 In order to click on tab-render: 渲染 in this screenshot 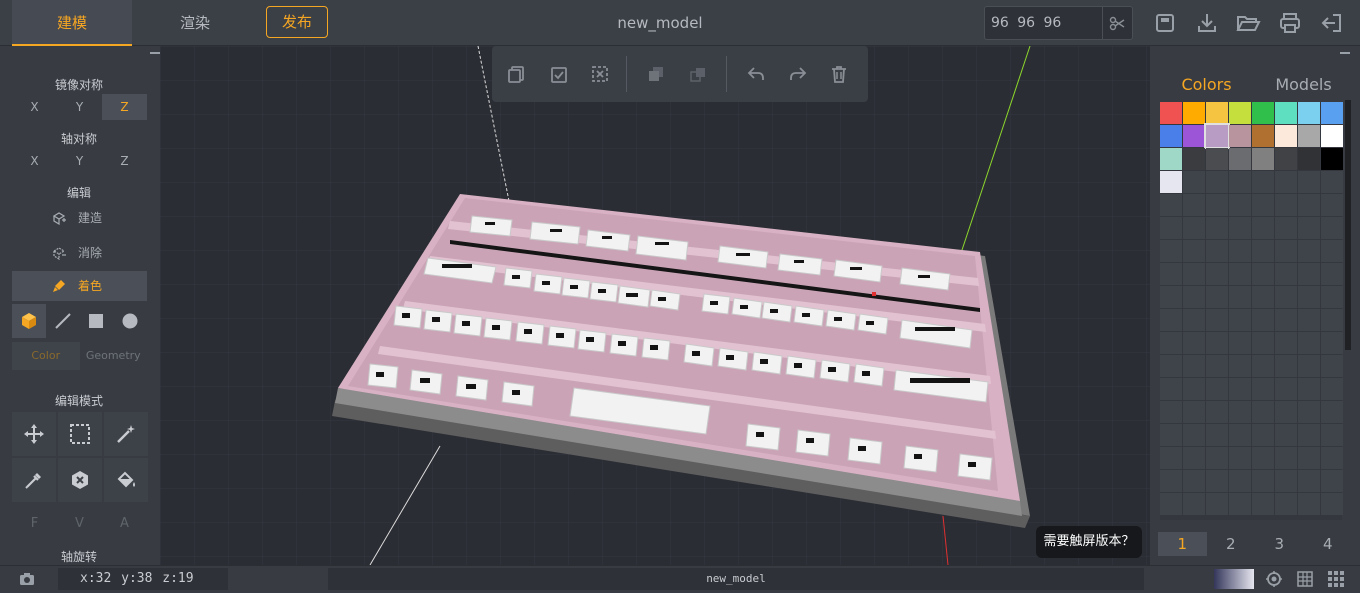, I will do `click(195, 23)`.